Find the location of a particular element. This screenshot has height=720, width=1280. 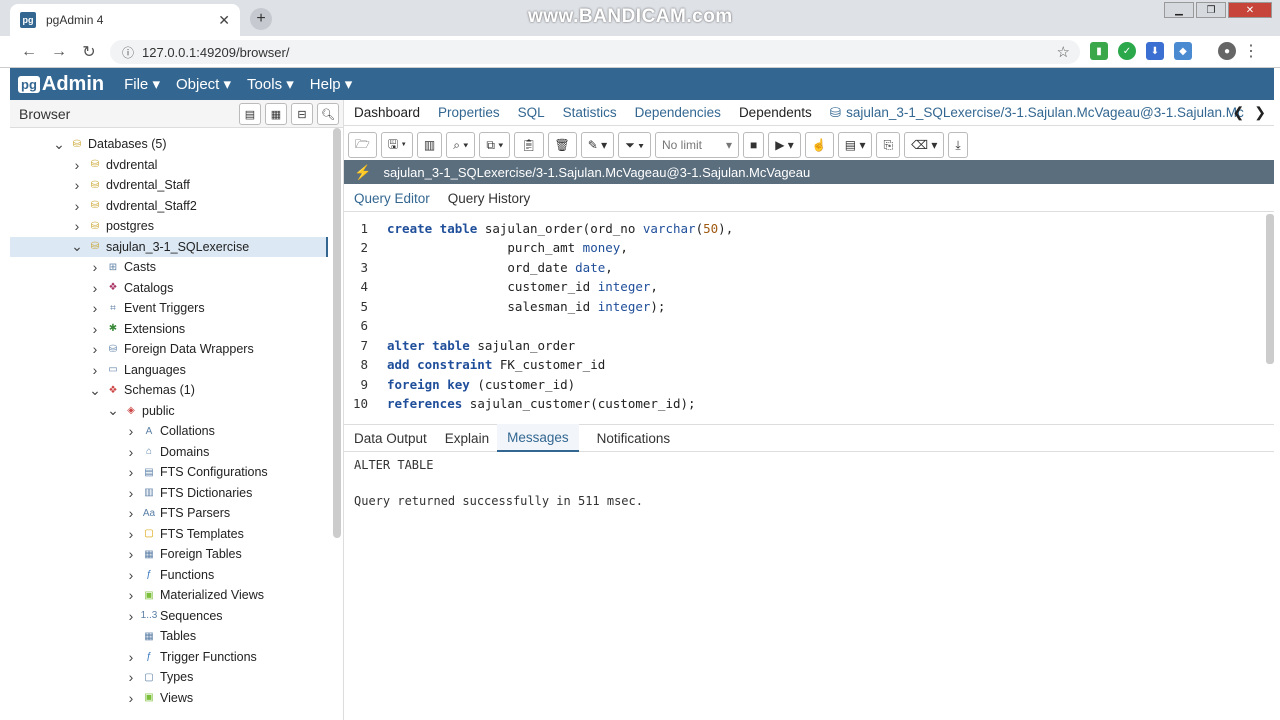

tree-node: › ⌂ Domains is located at coordinates (110, 452).